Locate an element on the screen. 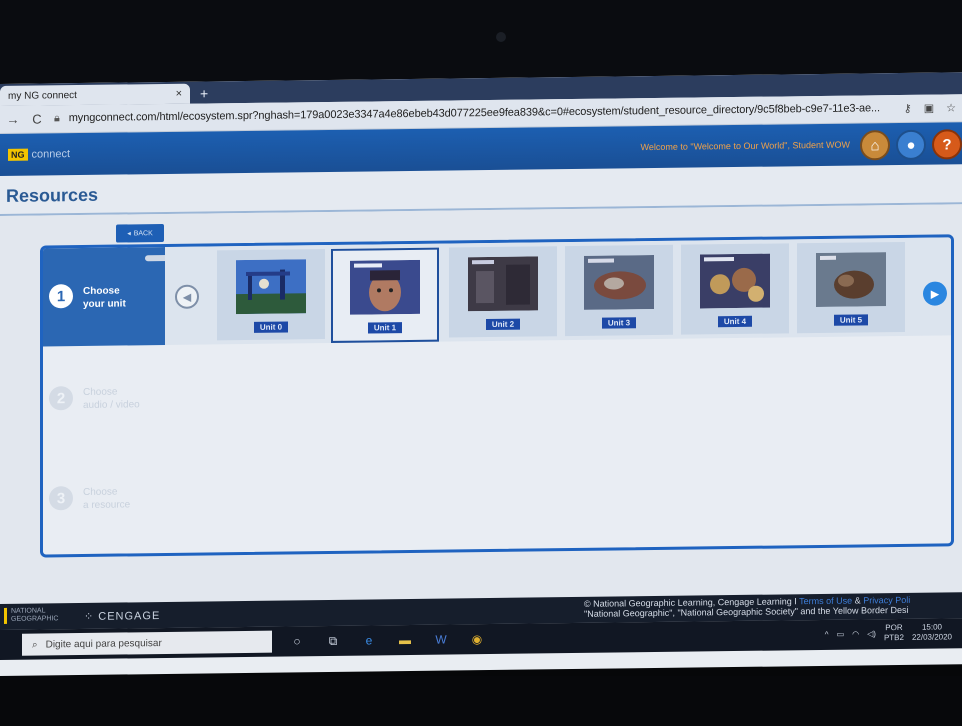 The width and height of the screenshot is (962, 726). webcam is located at coordinates (501, 37).